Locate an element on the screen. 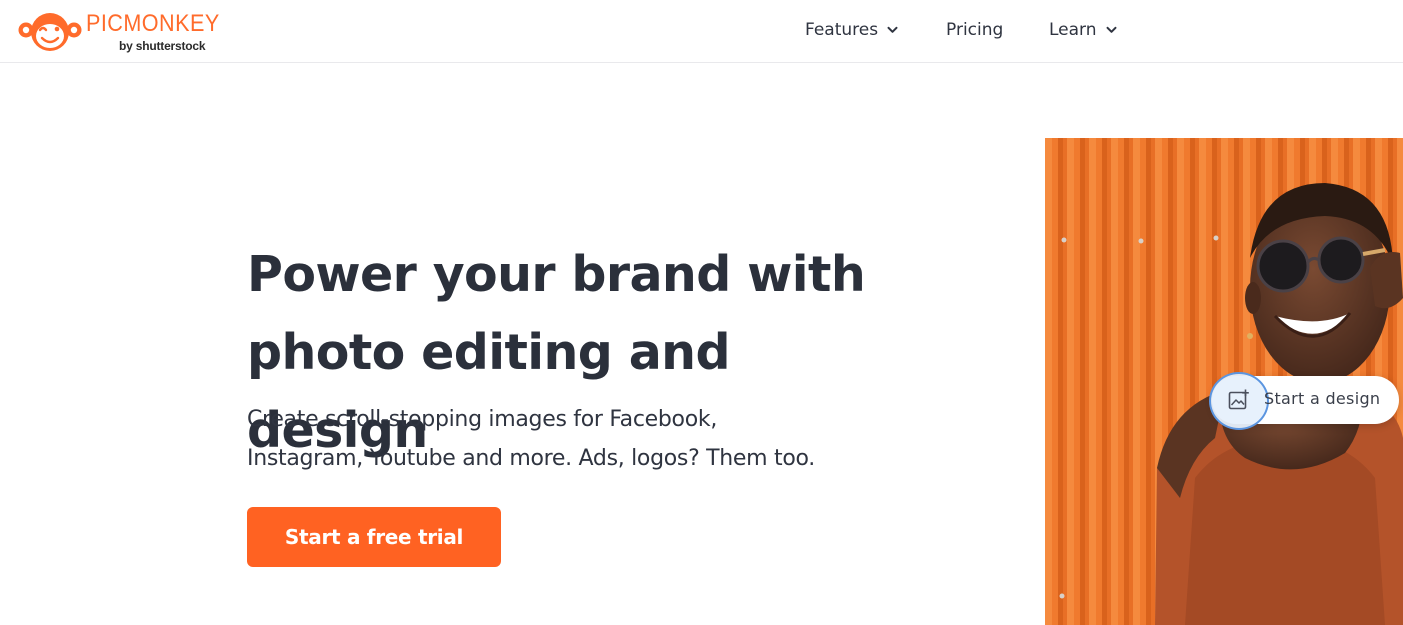 This screenshot has height=625, width=1403. logo-wordmark: PICMONKEY is located at coordinates (153, 23).